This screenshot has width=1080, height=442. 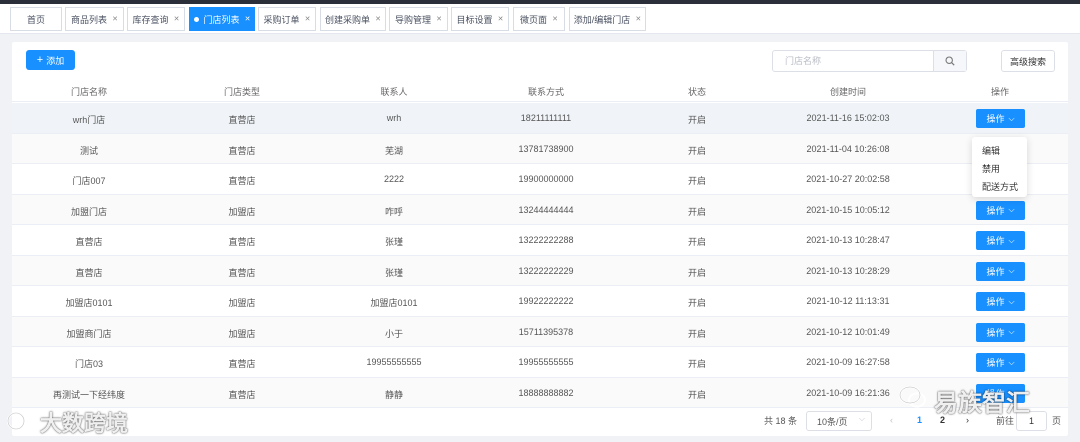 What do you see at coordinates (84, 423) in the screenshot?
I see `watermark-left: 大数跨境` at bounding box center [84, 423].